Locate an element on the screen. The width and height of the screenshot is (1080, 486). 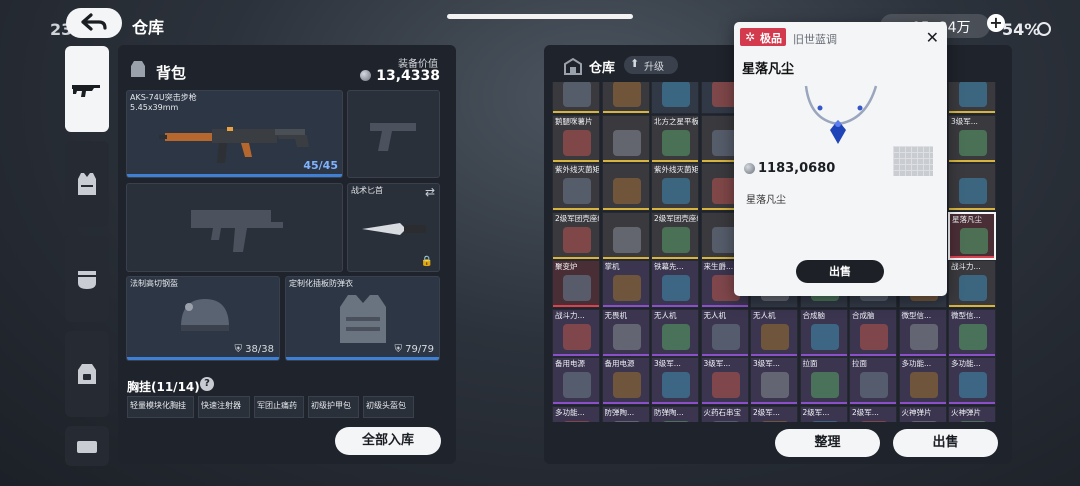
pistol-slot is located at coordinates (393, 134).